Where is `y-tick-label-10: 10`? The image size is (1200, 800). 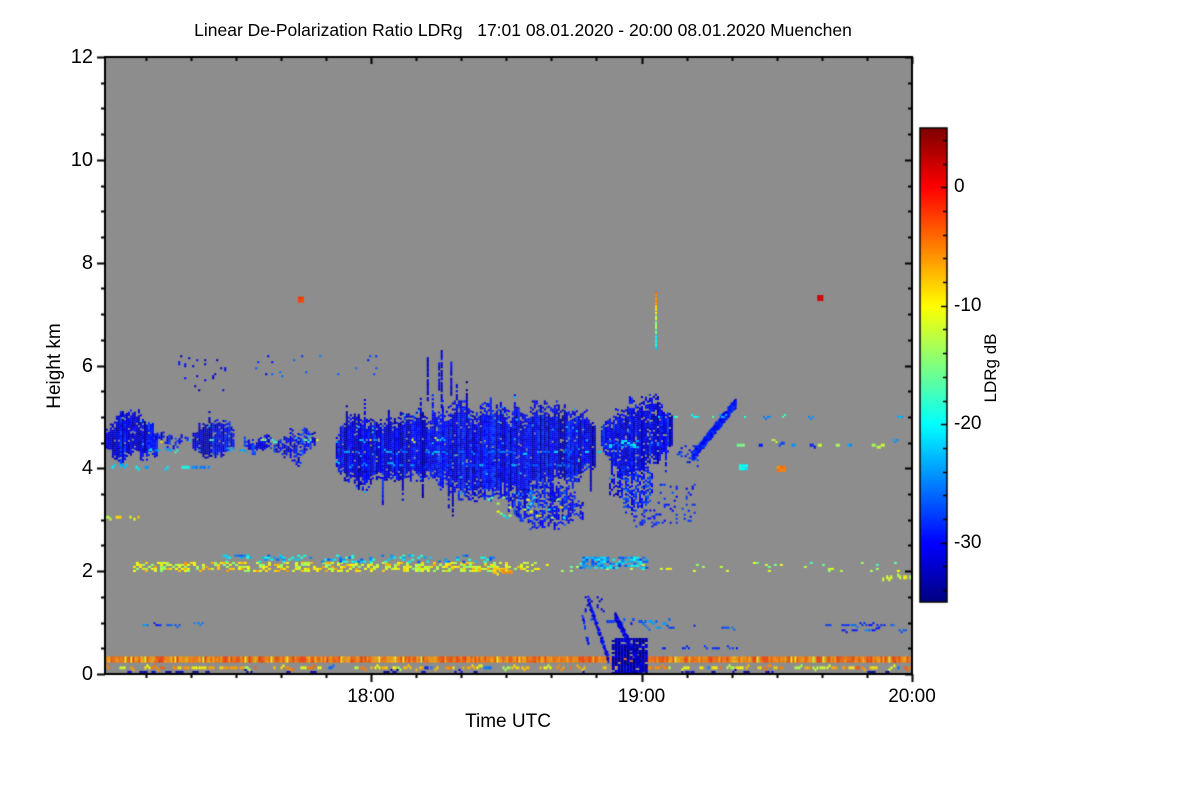 y-tick-label-10: 10 is located at coordinates (81, 159).